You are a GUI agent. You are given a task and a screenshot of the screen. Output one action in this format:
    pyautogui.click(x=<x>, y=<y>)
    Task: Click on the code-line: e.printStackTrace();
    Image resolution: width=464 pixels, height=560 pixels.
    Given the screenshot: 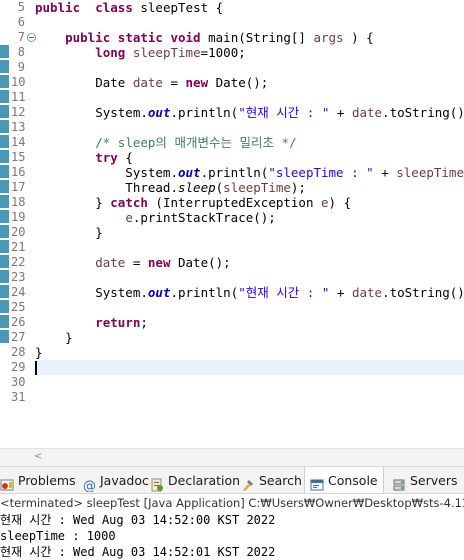 What is the action you would take?
    pyautogui.click(x=249, y=217)
    